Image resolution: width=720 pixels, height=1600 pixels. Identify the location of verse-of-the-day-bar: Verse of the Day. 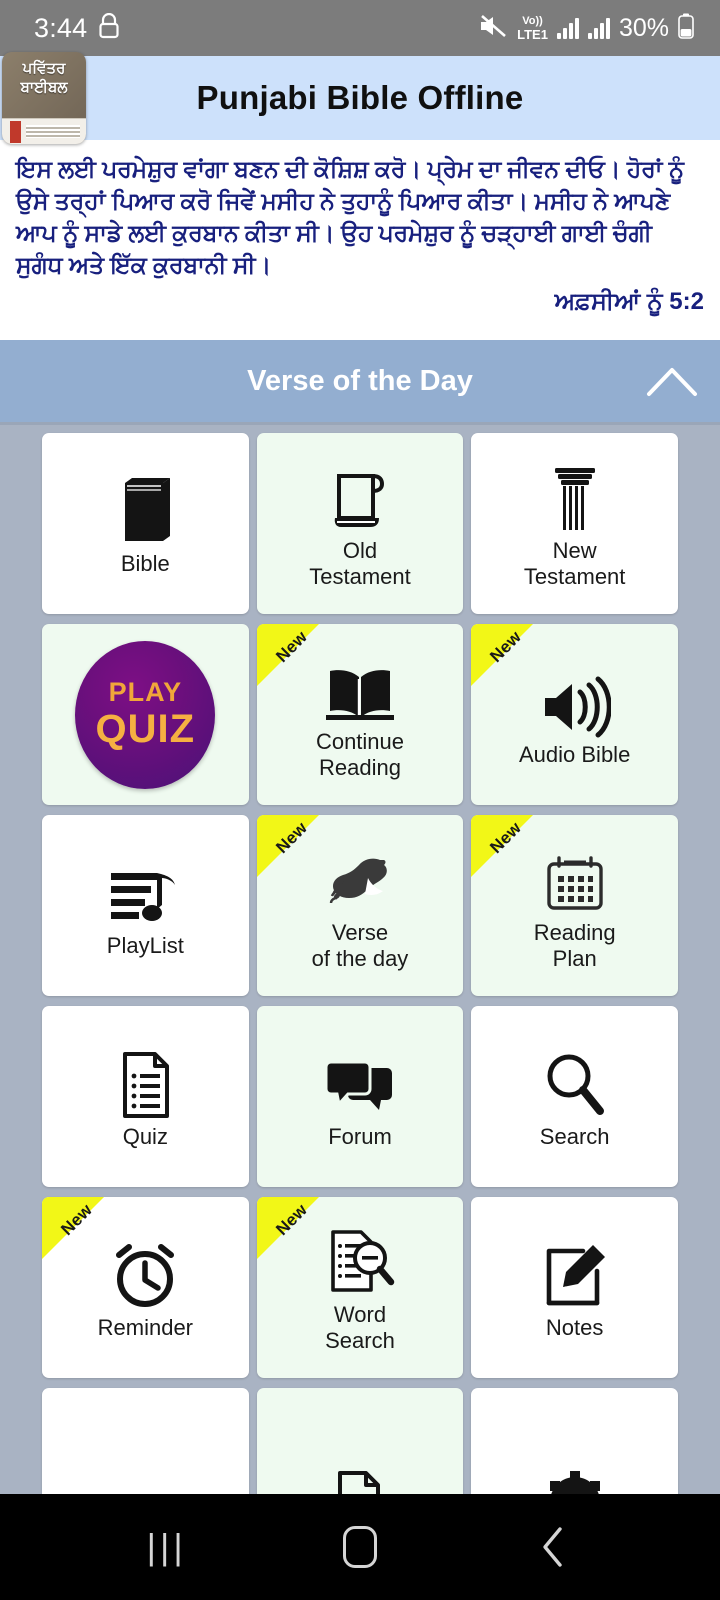
(360, 382).